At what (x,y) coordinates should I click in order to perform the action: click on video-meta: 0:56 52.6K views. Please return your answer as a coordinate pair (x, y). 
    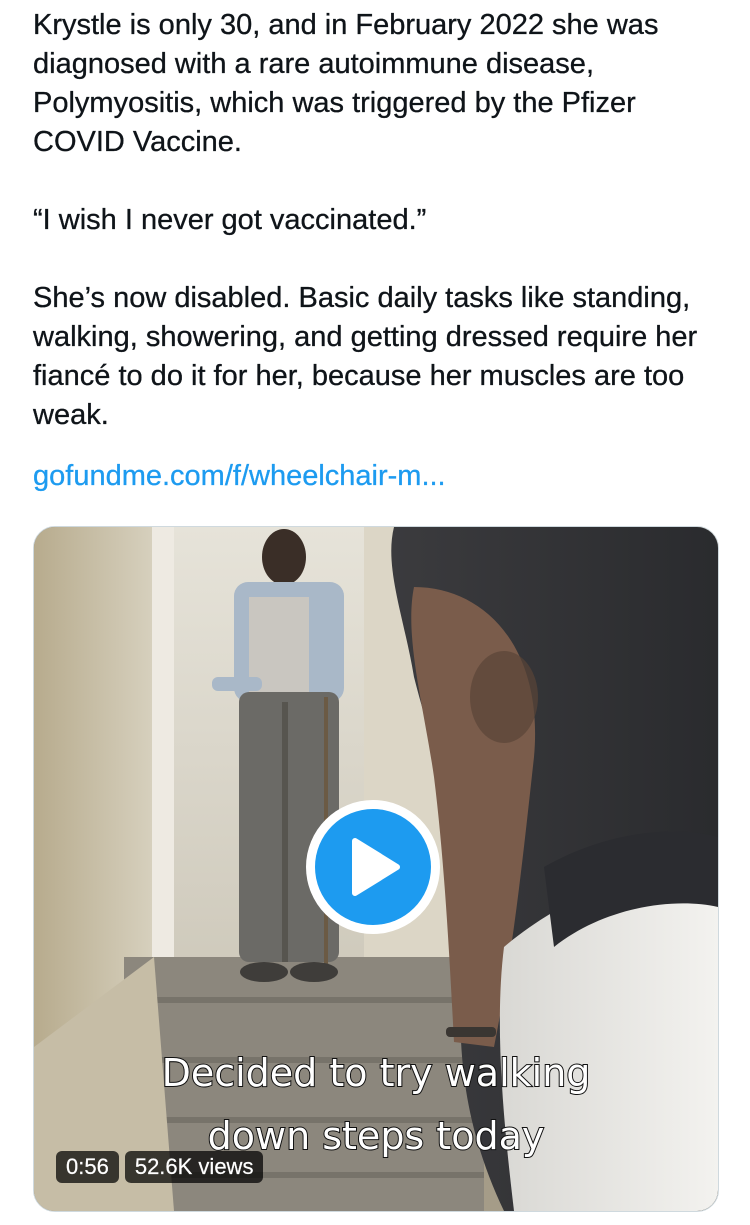
    Looking at the image, I should click on (160, 1167).